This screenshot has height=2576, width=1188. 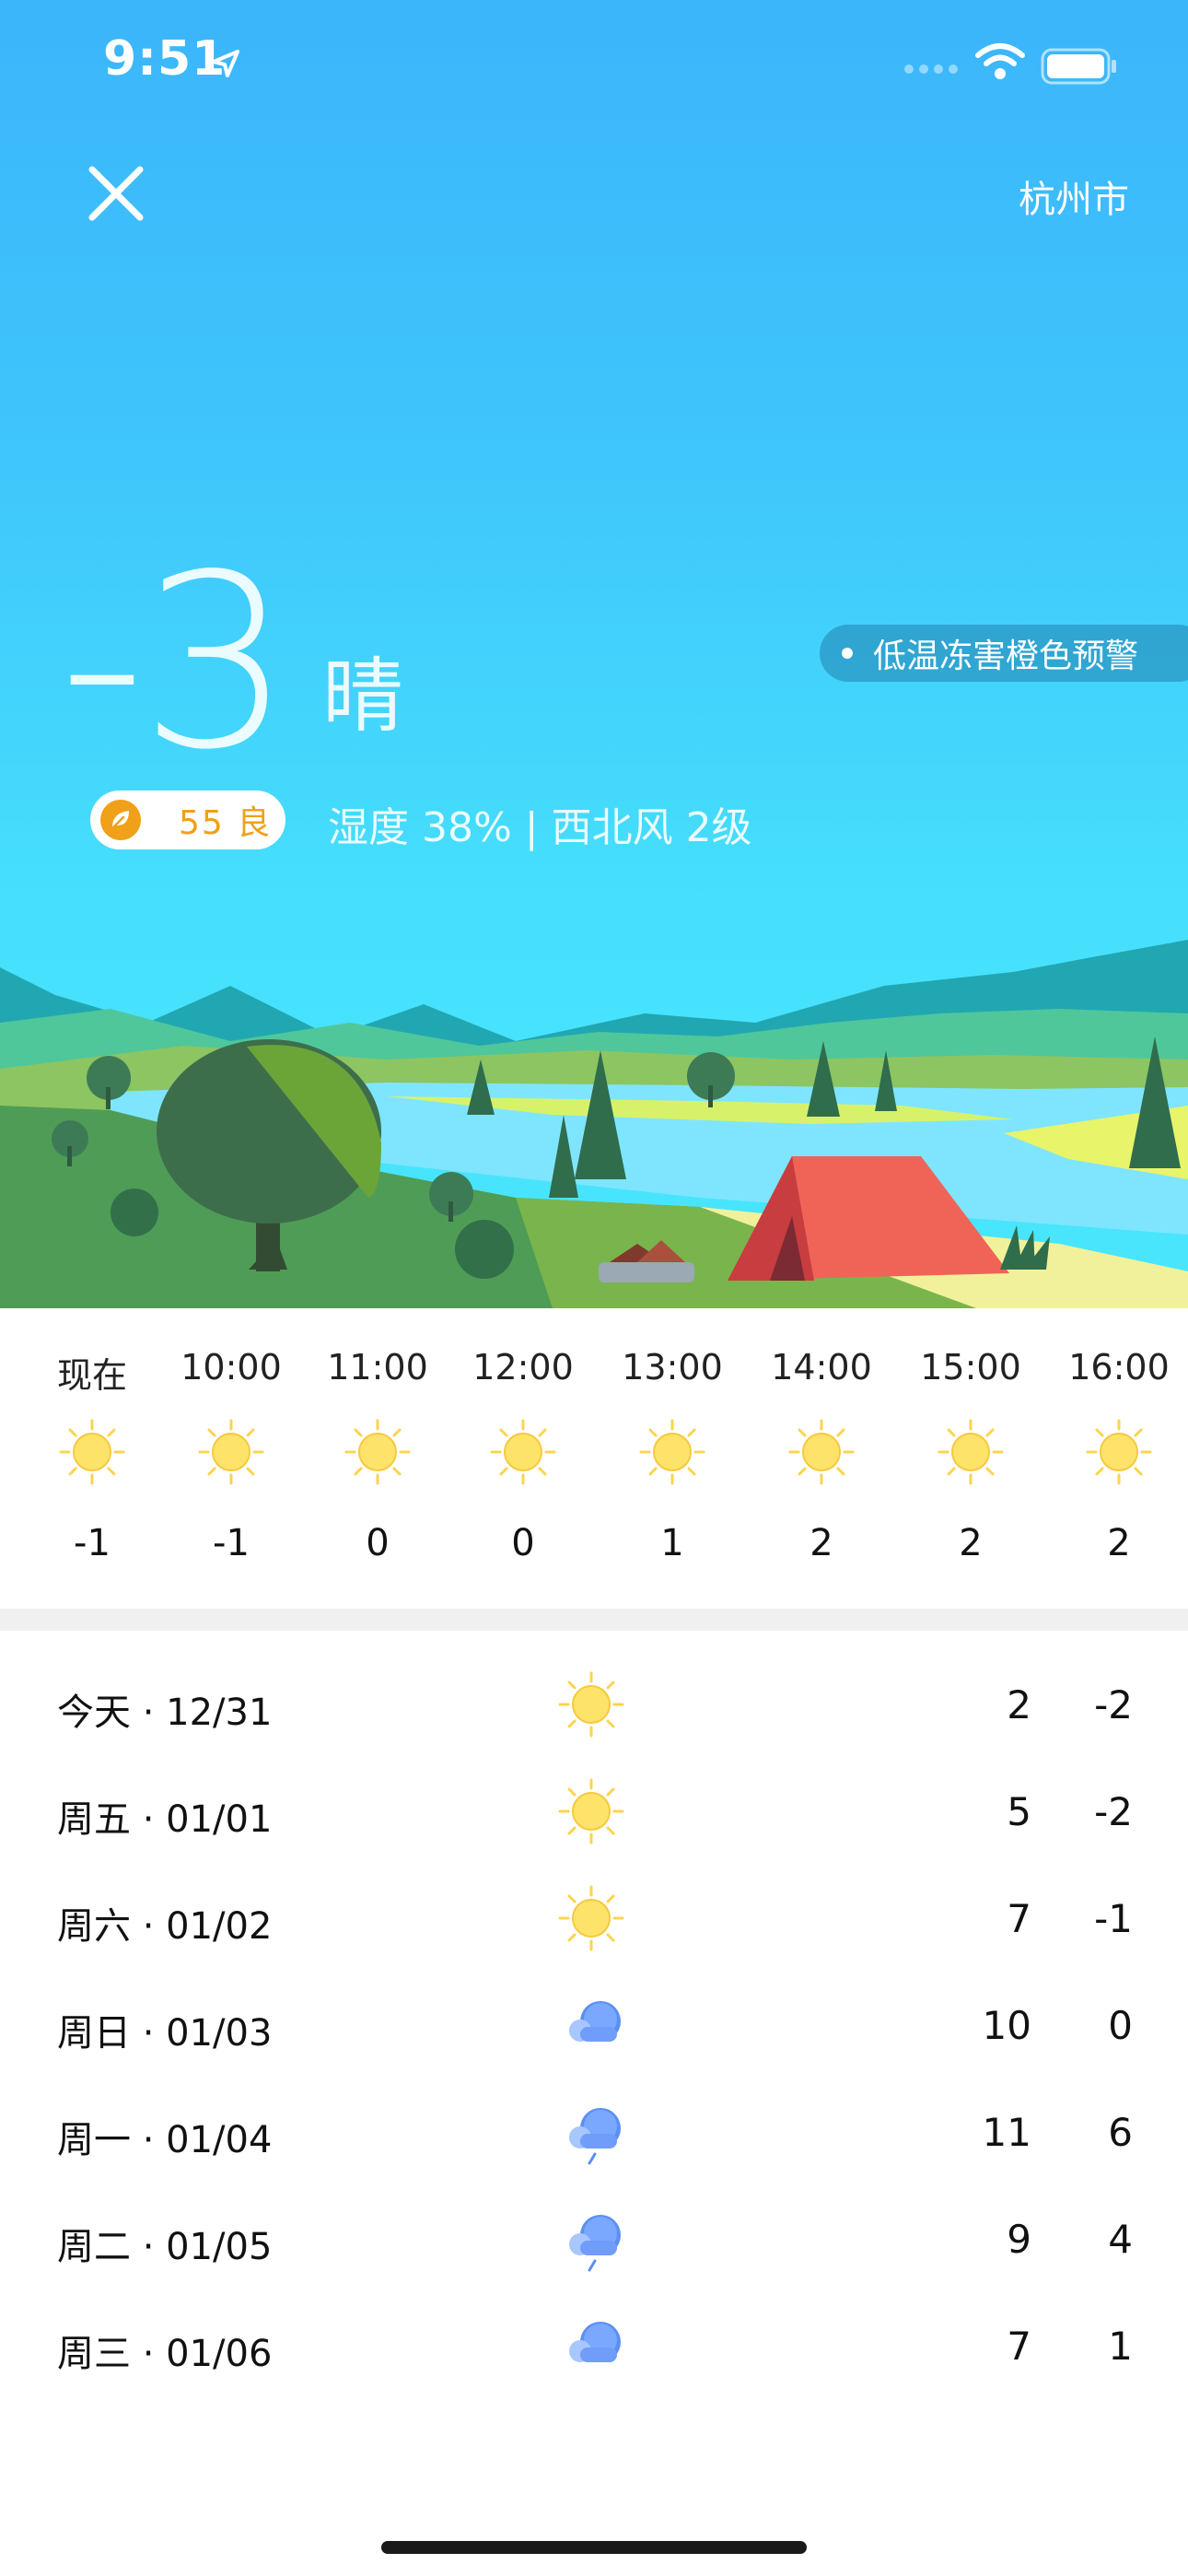 I want to click on day-label: 周日 · 01/03, so click(x=165, y=2033).